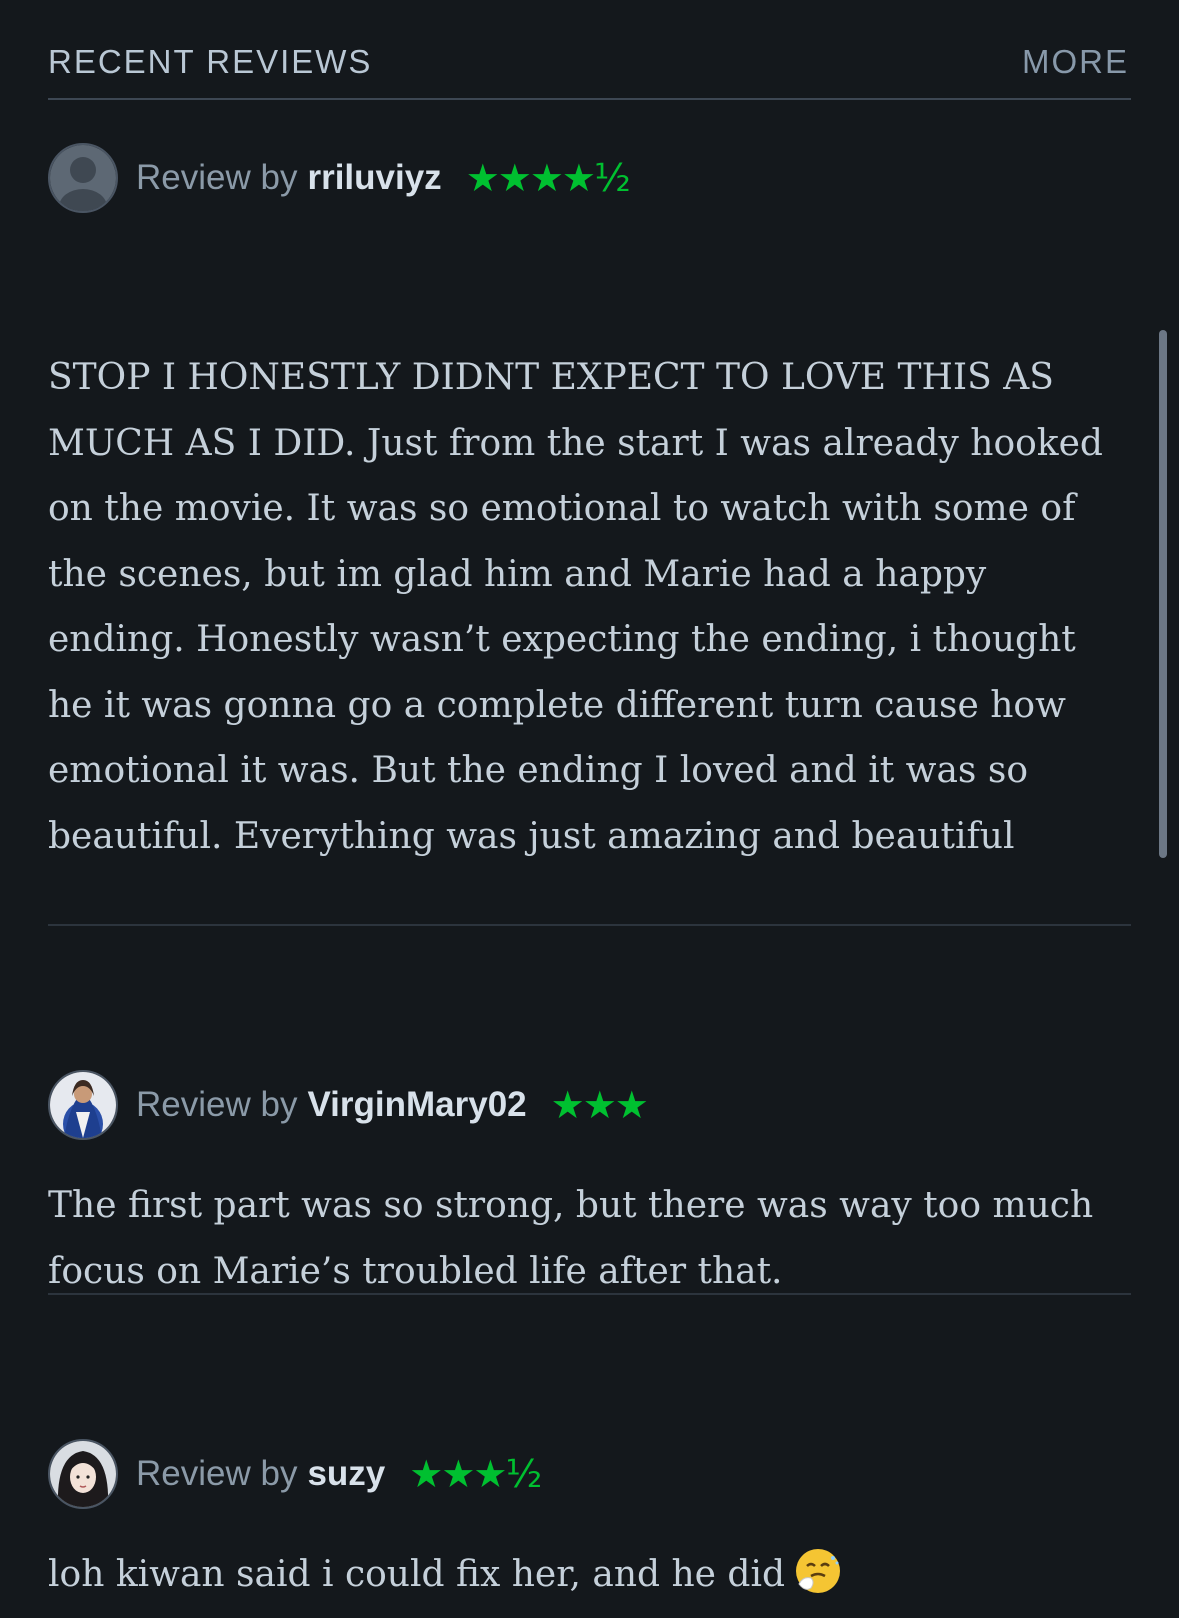  What do you see at coordinates (475, 1474) in the screenshot?
I see `star-rating: ★★★½` at bounding box center [475, 1474].